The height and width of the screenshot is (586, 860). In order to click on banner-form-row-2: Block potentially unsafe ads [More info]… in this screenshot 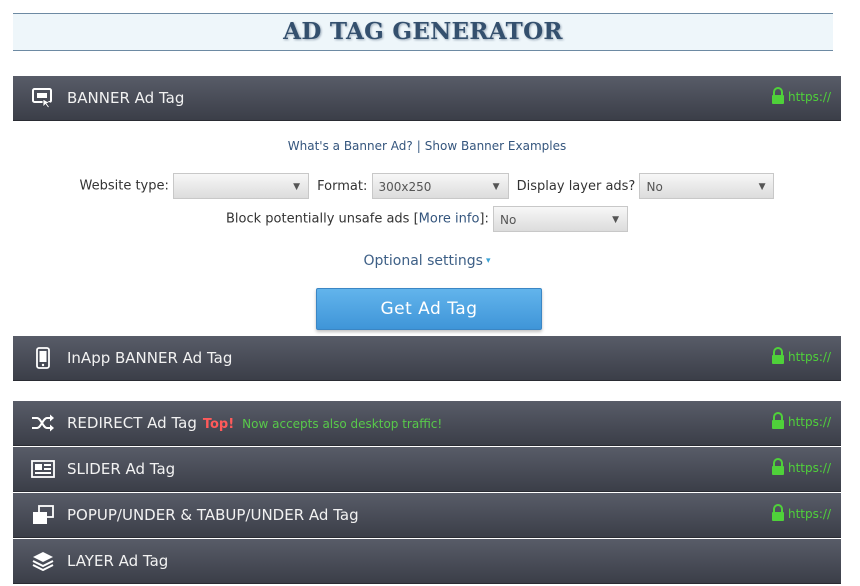, I will do `click(427, 219)`.